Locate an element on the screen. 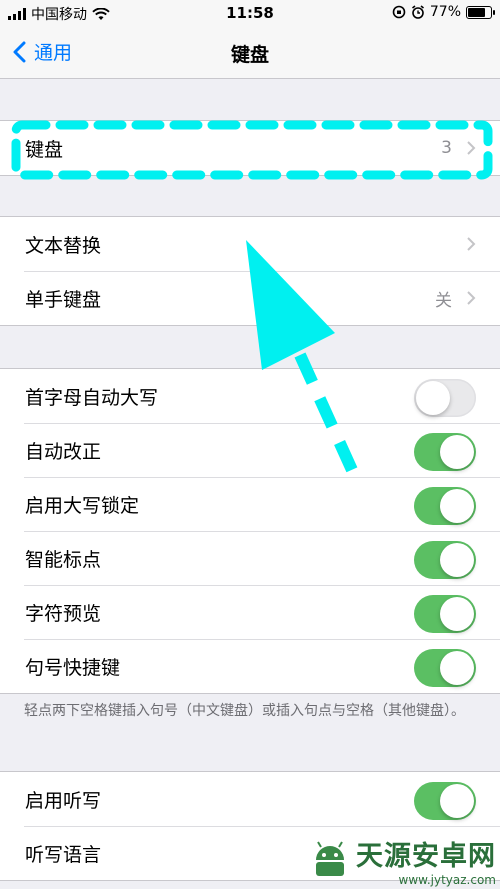 The image size is (500, 889). auto-capitalization-label: 首字母自动大写 is located at coordinates (92, 397).